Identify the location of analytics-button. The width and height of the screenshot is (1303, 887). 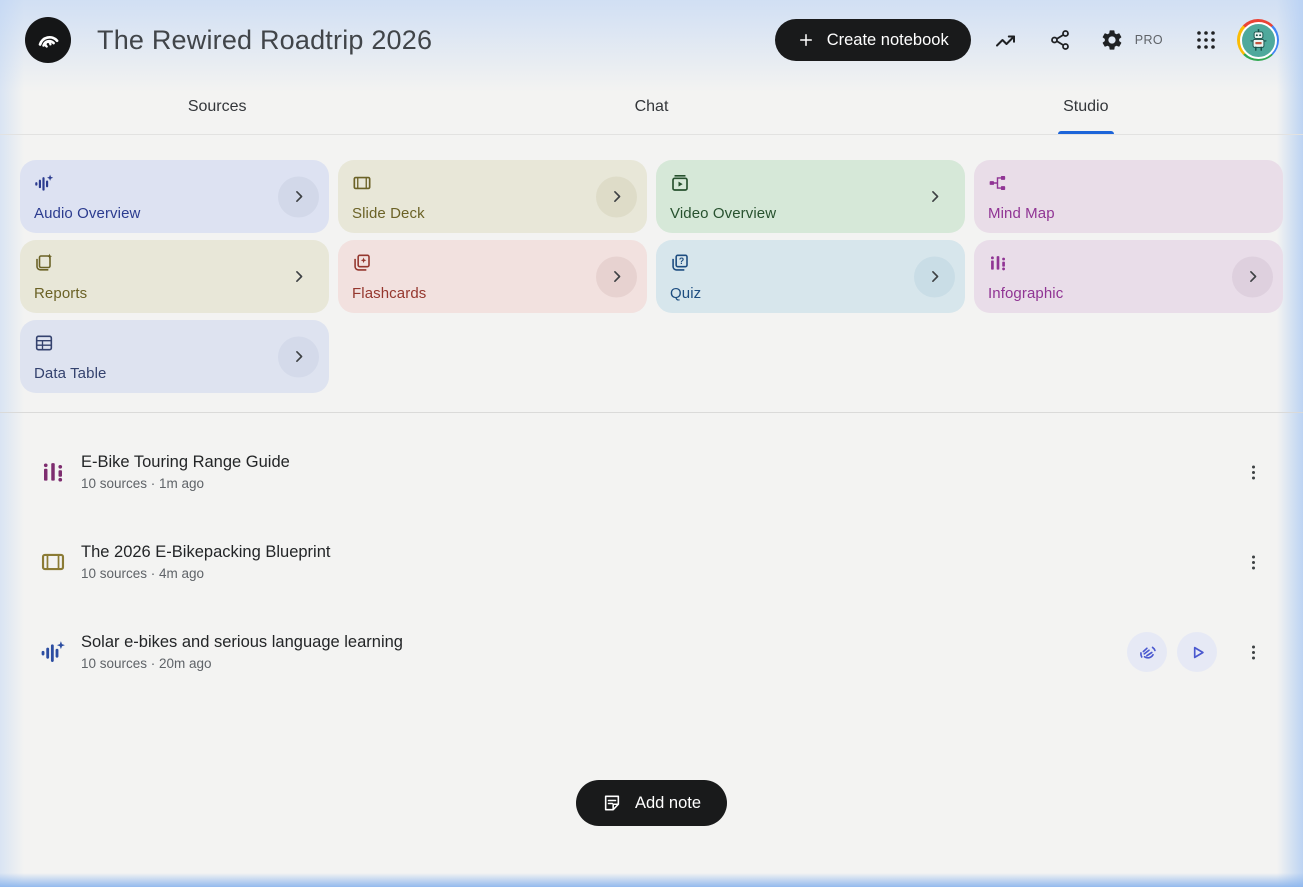
(1006, 40).